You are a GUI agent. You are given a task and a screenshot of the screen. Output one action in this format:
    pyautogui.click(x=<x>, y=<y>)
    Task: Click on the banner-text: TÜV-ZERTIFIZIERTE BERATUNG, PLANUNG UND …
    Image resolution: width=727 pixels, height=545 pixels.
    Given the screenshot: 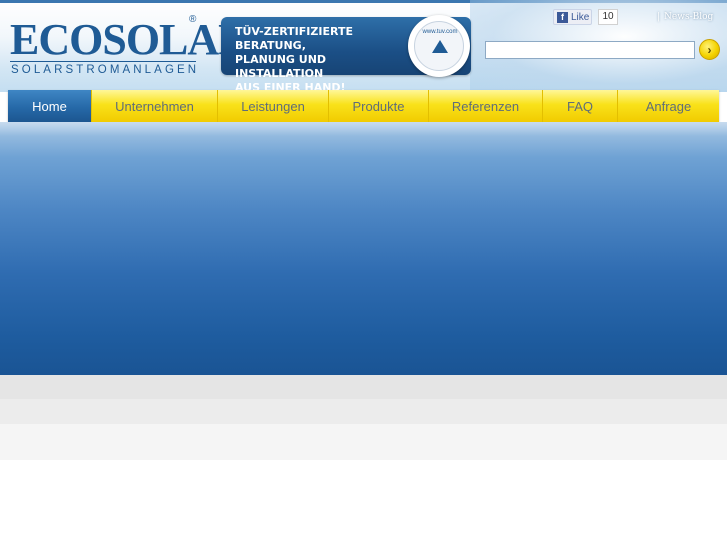 What is the action you would take?
    pyautogui.click(x=294, y=59)
    